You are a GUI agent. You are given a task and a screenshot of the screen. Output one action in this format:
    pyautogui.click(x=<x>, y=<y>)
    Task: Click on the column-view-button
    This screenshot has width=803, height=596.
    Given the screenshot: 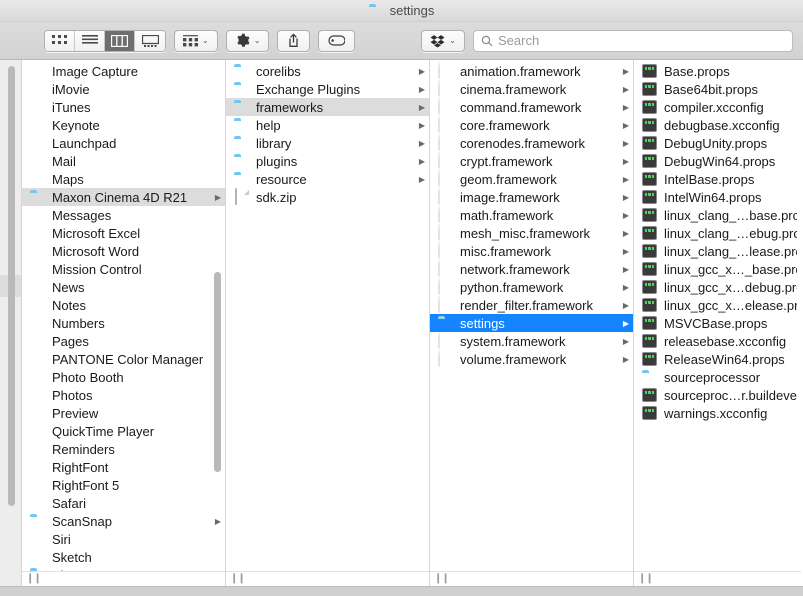 What is the action you would take?
    pyautogui.click(x=120, y=40)
    